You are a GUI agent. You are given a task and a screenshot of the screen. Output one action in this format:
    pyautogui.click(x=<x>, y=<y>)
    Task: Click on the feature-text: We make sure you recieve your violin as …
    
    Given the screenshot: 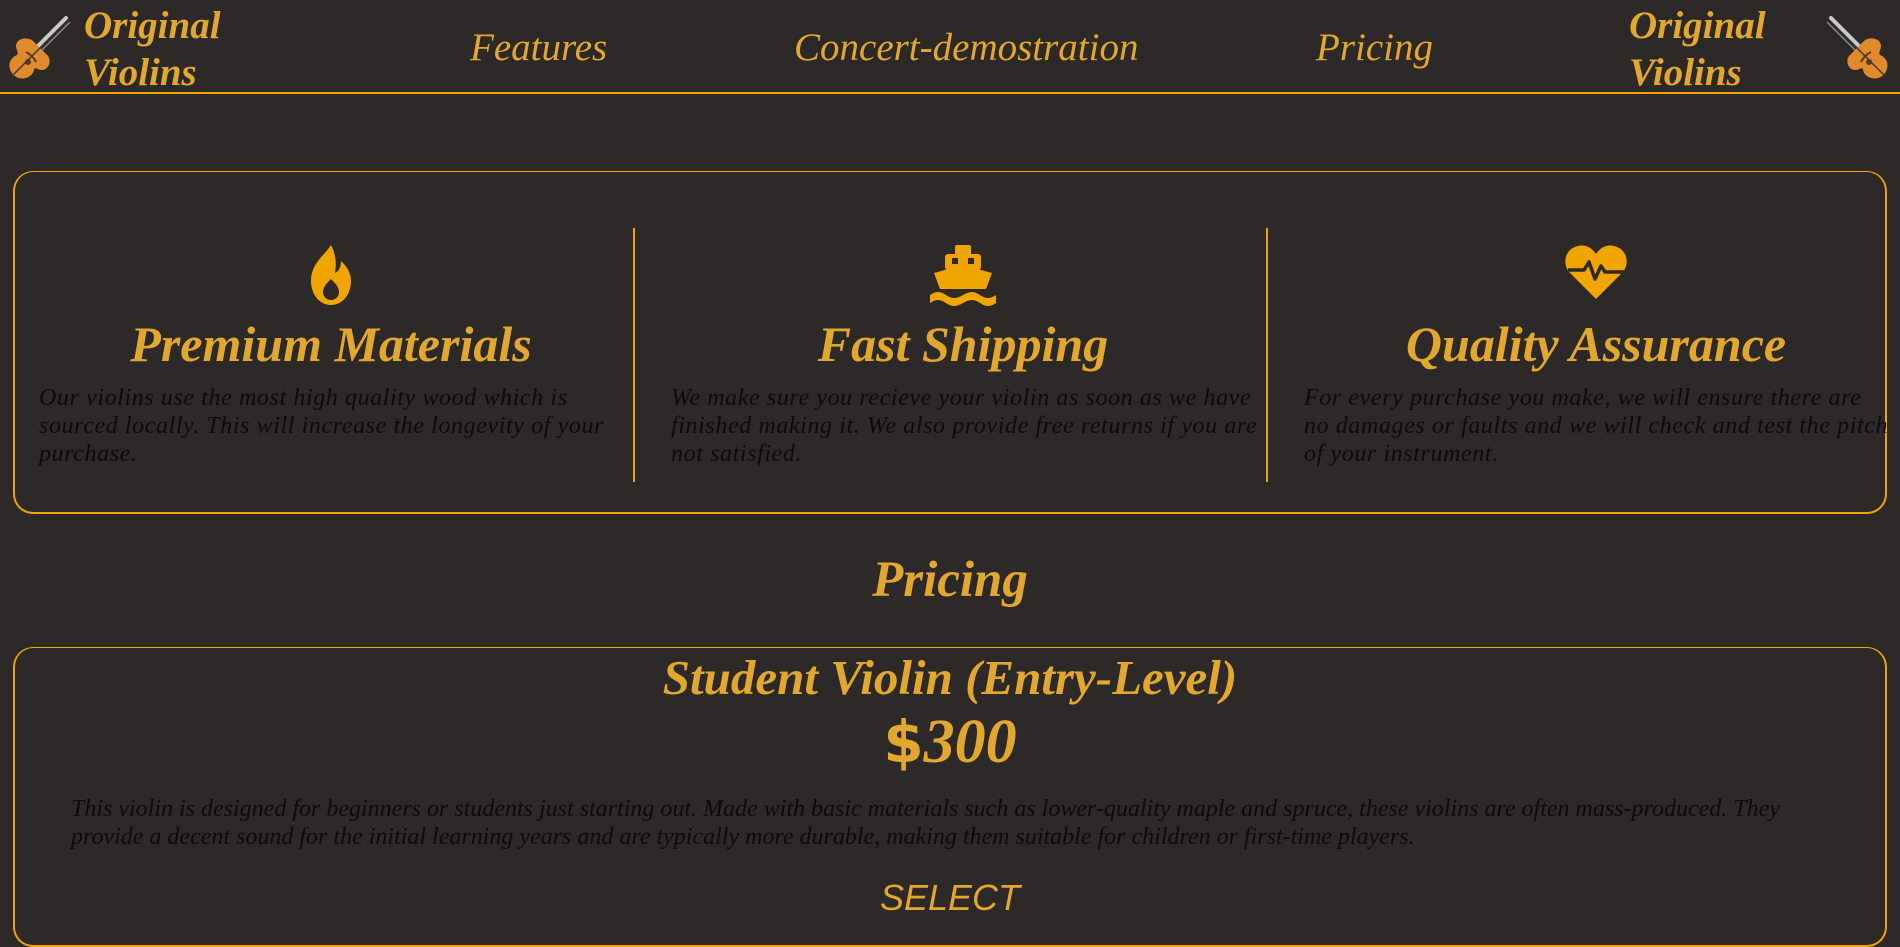 What is the action you would take?
    pyautogui.click(x=964, y=426)
    